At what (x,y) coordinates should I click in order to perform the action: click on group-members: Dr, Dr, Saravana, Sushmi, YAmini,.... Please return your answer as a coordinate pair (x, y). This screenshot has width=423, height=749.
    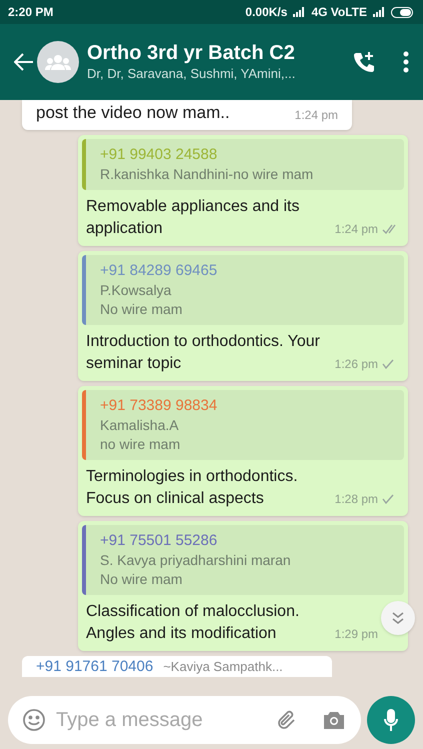
    Looking at the image, I should click on (191, 74).